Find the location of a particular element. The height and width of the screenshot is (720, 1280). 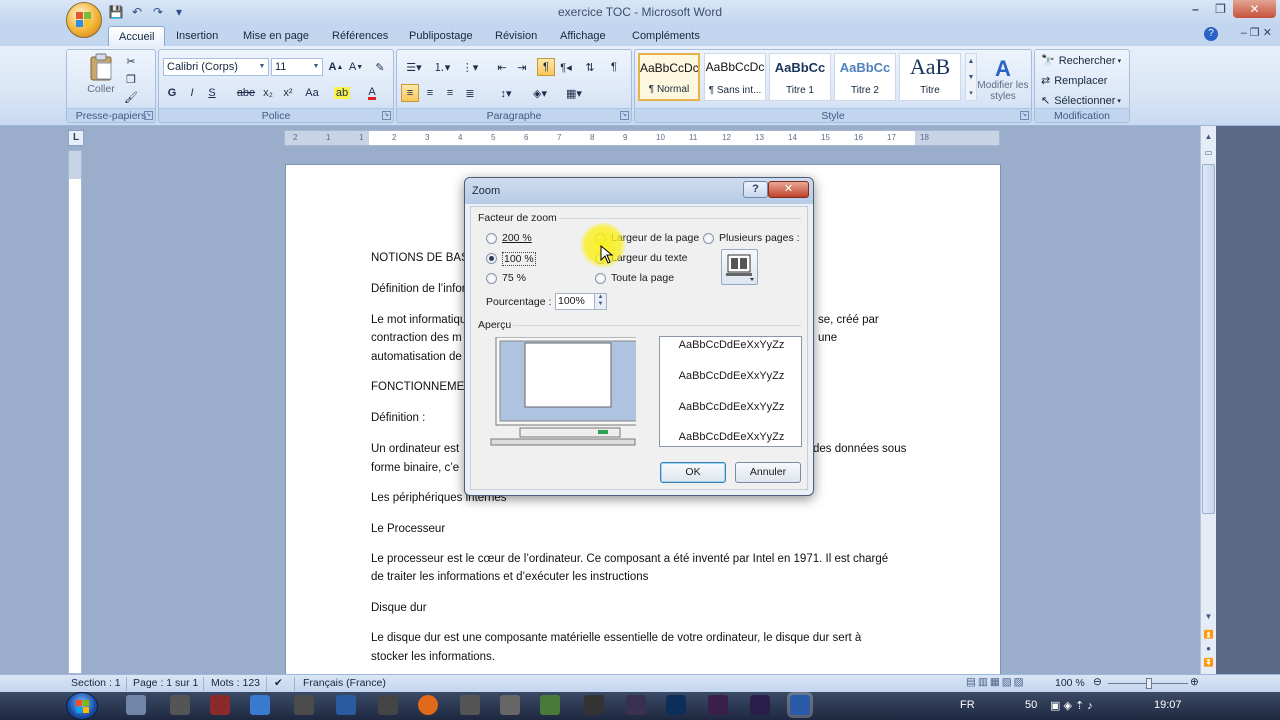

style-gallery-scroll: ▲ ▼ ▾ is located at coordinates (971, 77).